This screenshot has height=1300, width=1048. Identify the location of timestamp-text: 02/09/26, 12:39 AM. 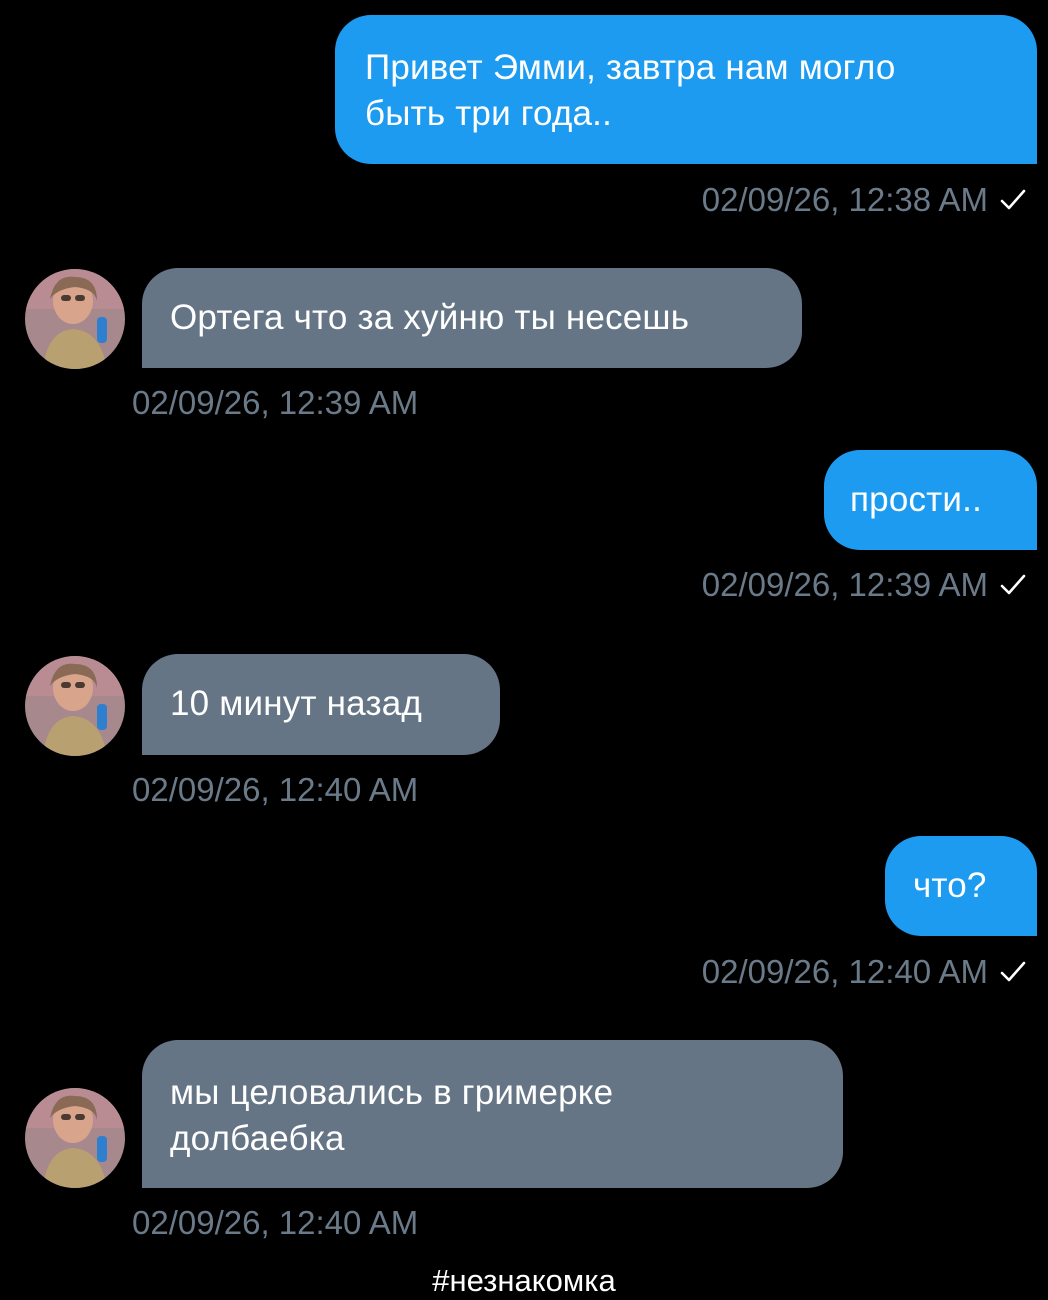
(844, 584).